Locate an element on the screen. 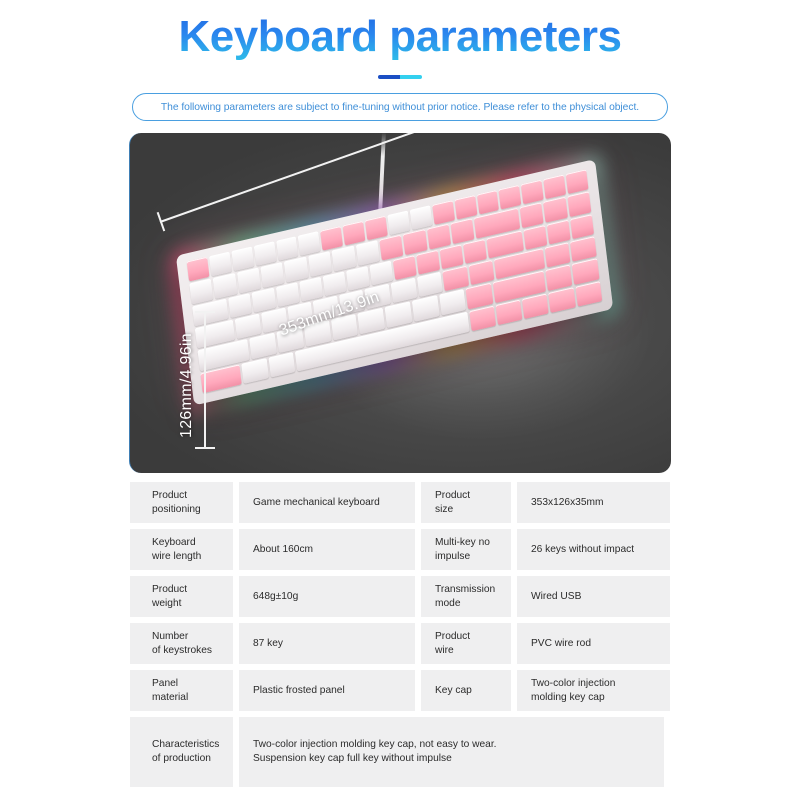 The height and width of the screenshot is (800, 800). spec-label-line: material is located at coordinates (170, 697).